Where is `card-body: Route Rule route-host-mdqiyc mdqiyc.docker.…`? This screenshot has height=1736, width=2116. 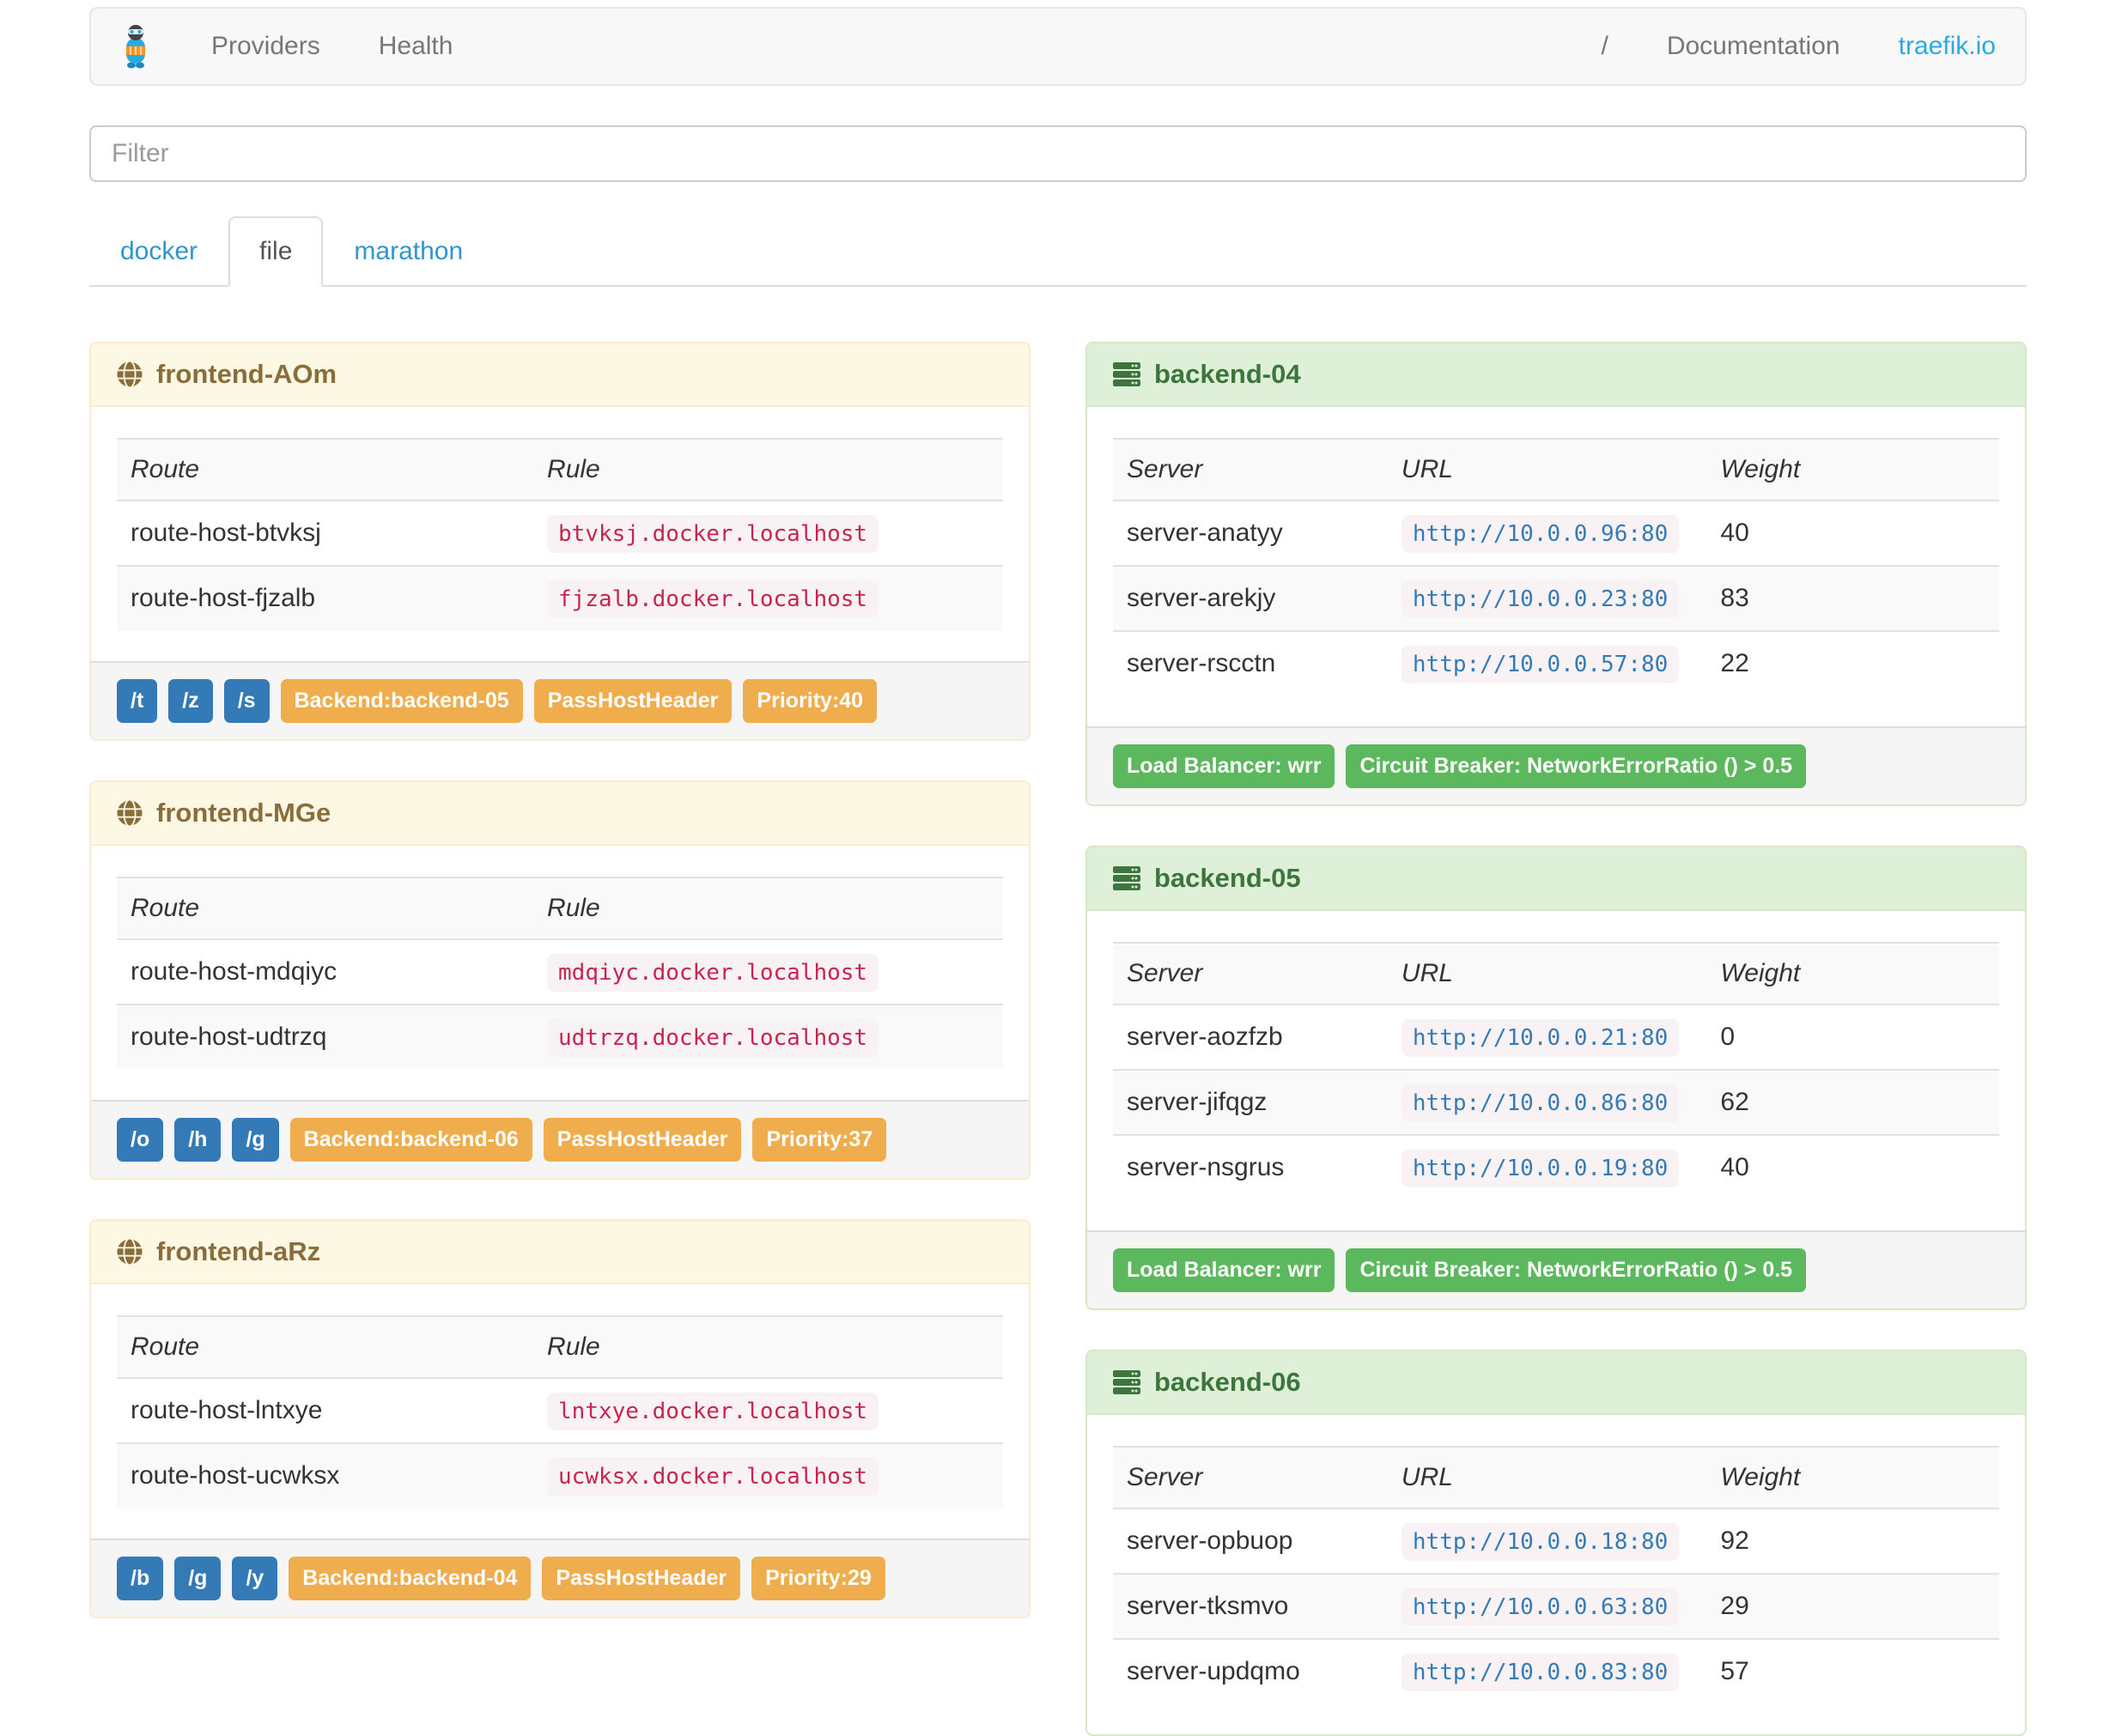 card-body: Route Rule route-host-mdqiyc mdqiyc.docker.… is located at coordinates (560, 973).